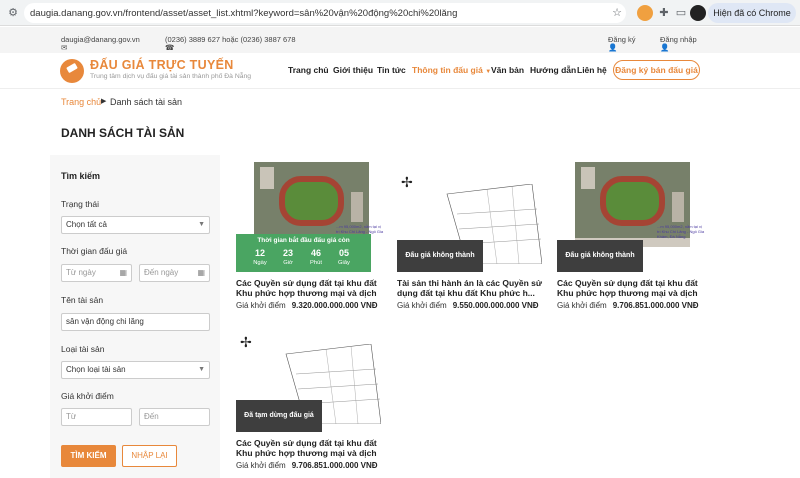  Describe the element at coordinates (86, 224) in the screenshot. I see `status-select-value: Chọn tất cả` at that location.